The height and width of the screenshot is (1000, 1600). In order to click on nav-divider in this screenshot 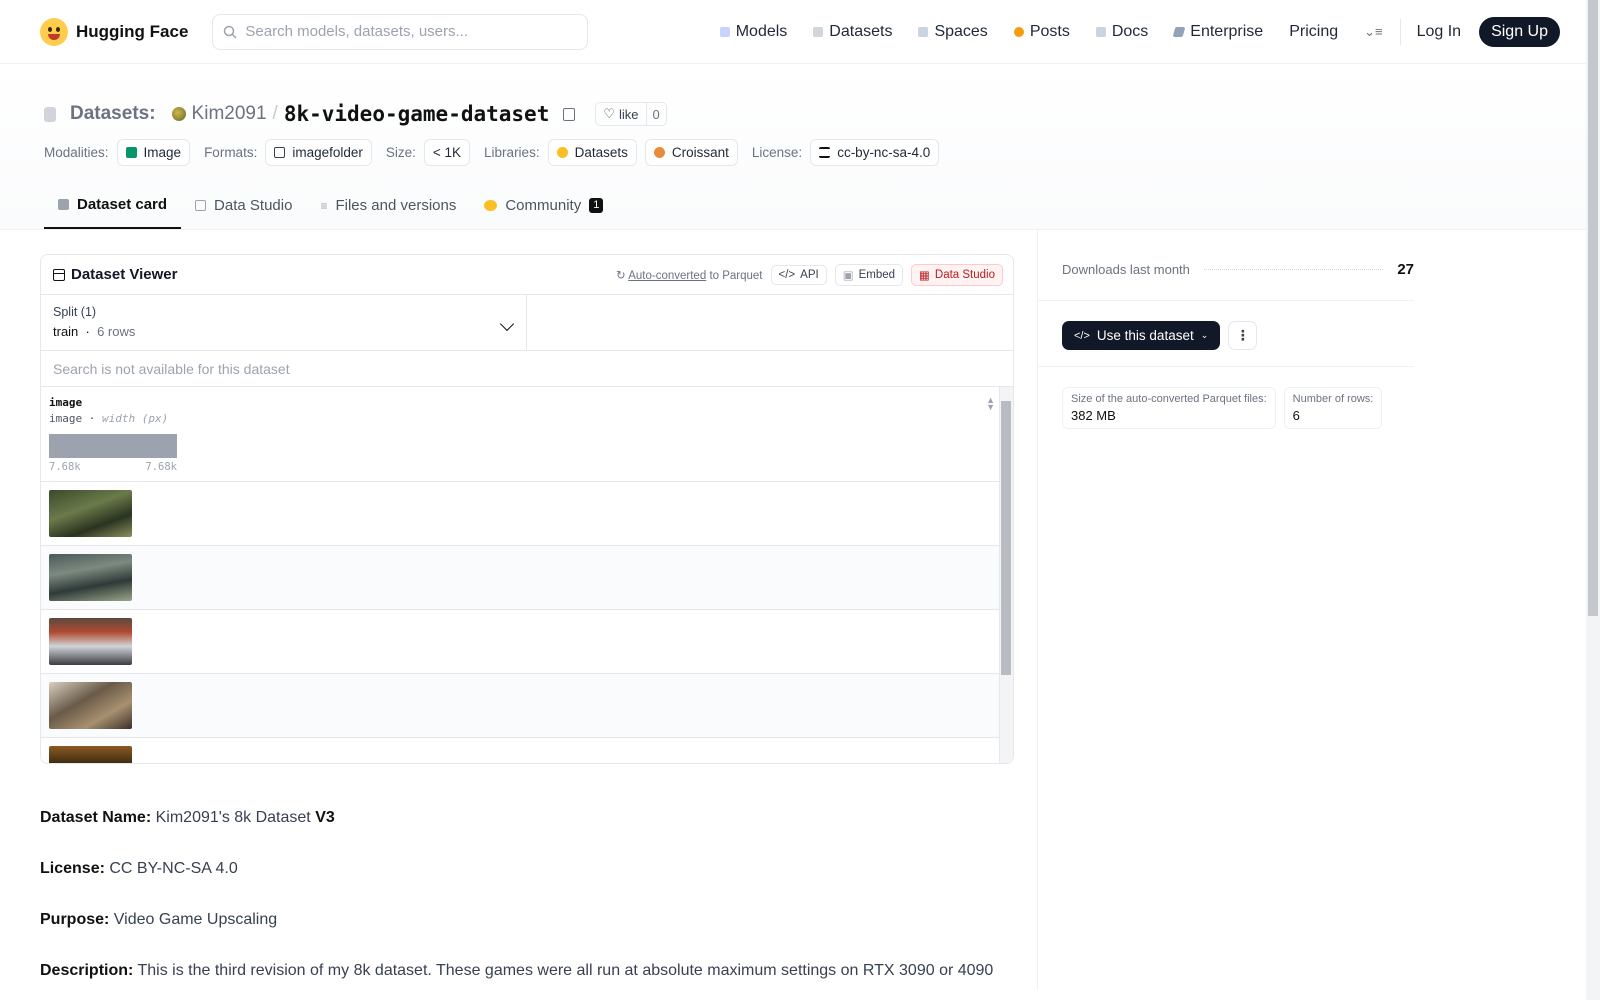, I will do `click(1400, 31)`.